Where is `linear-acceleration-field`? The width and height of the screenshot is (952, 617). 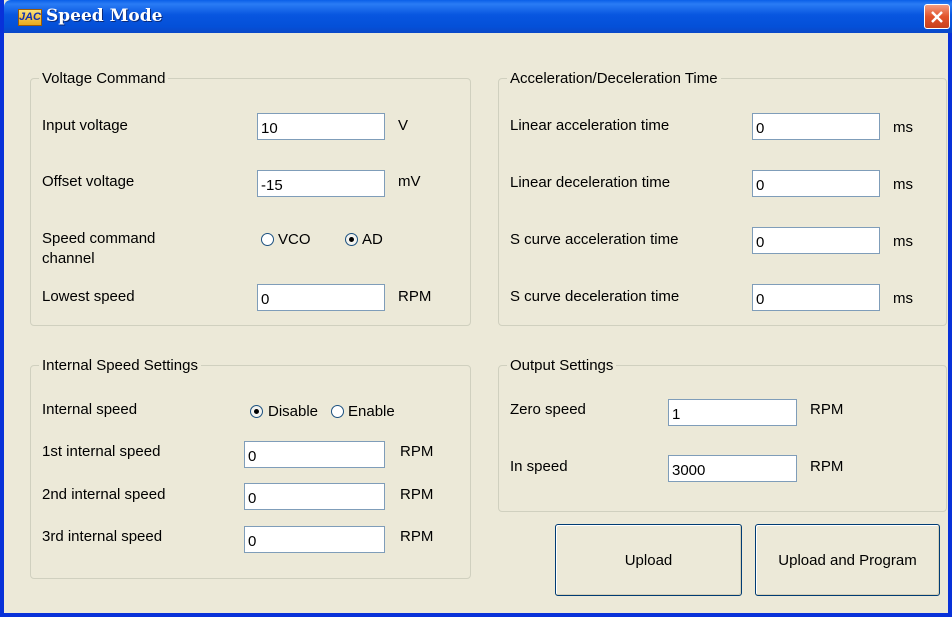
linear-acceleration-field is located at coordinates (816, 126).